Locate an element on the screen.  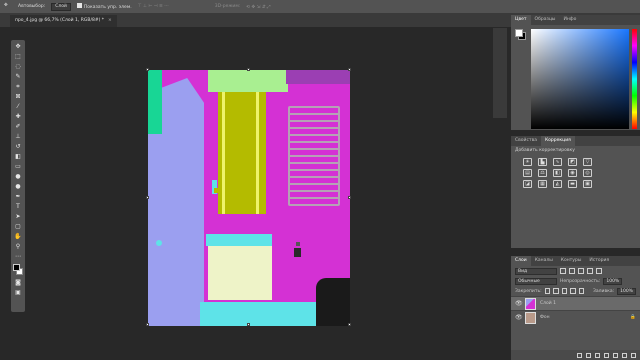
lock-pixels-icon is located at coordinates (547, 291).